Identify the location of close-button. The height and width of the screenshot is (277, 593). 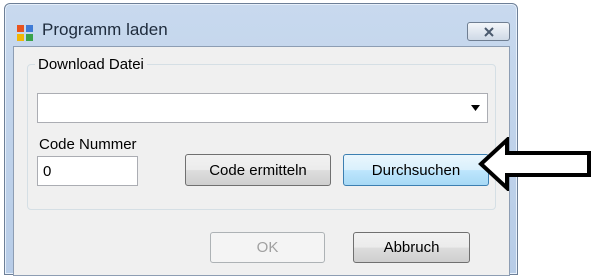
(488, 31).